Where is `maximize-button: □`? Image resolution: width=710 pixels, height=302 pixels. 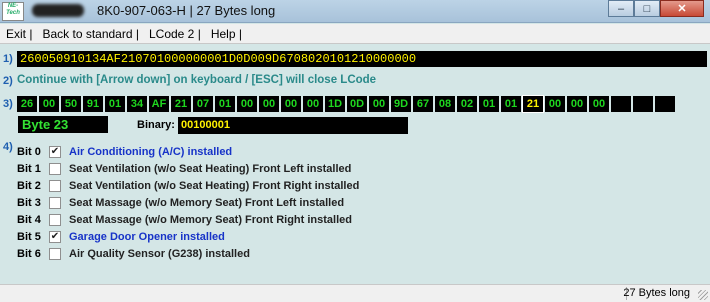
maximize-button: □ is located at coordinates (647, 8).